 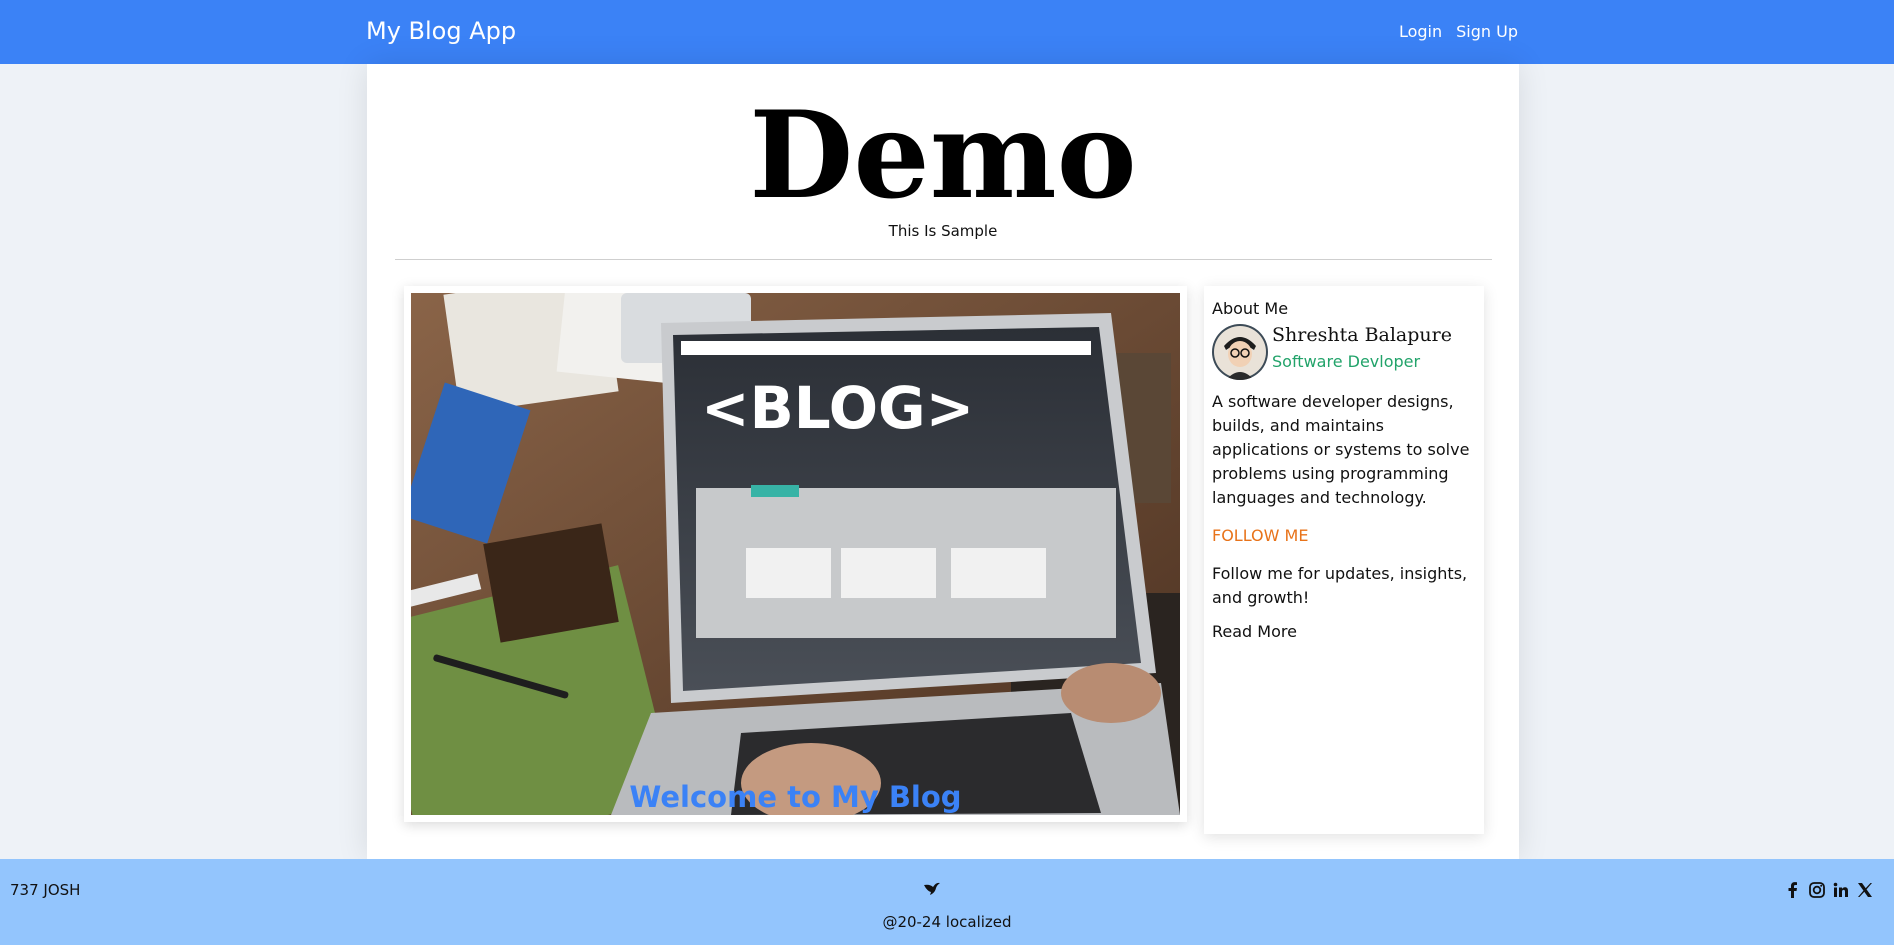 What do you see at coordinates (947, 32) in the screenshot?
I see `navbar: My Blog App Login Sign Up` at bounding box center [947, 32].